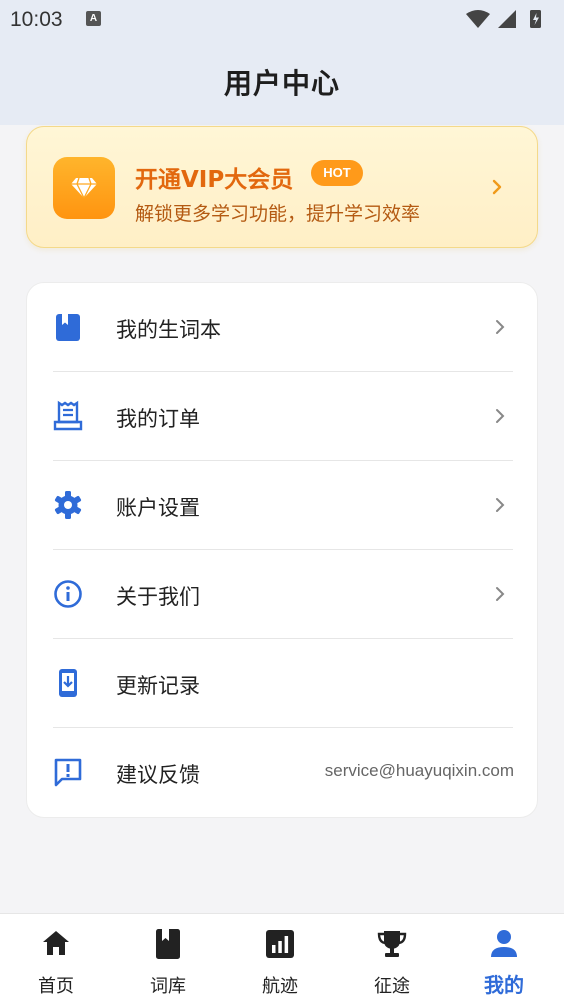 This screenshot has width=564, height=1004. I want to click on tab-label: 航迹, so click(280, 986).